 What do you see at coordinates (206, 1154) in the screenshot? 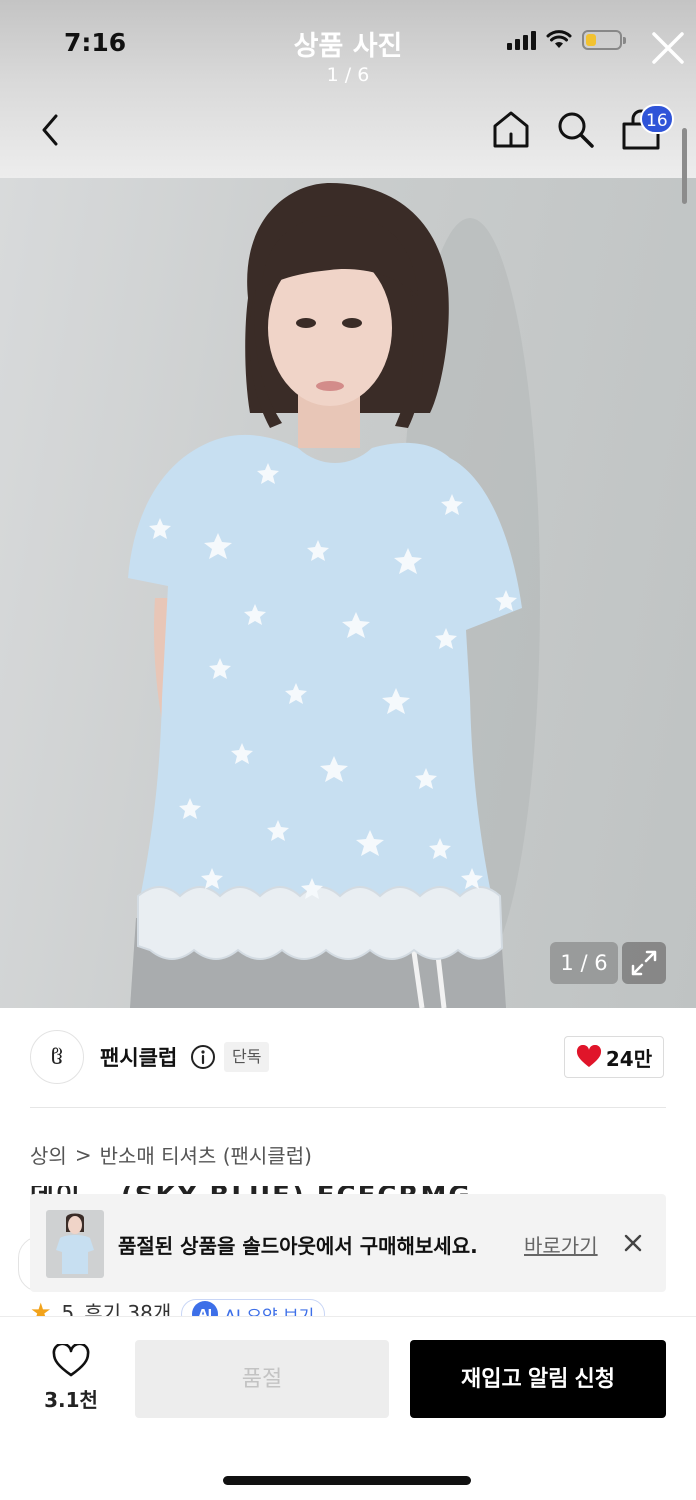
I see `breadcrumb-subcategory: 반소매 티셔츠 (팬시클럽)` at bounding box center [206, 1154].